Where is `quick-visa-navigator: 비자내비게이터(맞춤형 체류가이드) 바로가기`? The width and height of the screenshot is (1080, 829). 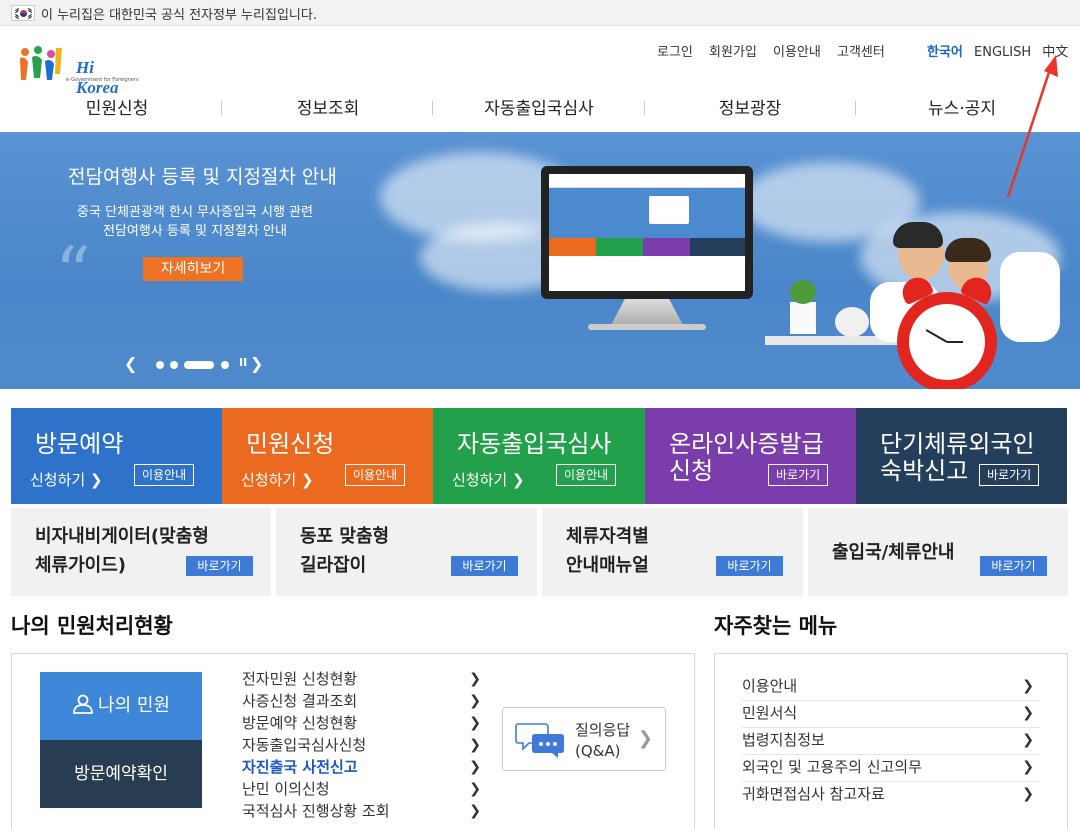 quick-visa-navigator: 비자내비게이터(맞춤형 체류가이드) 바로가기 is located at coordinates (141, 552).